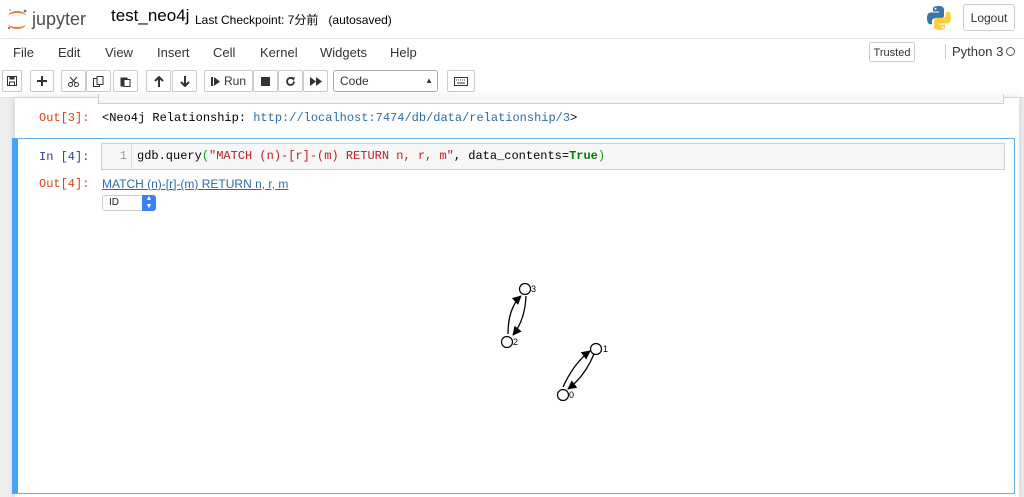 The height and width of the screenshot is (497, 1024). What do you see at coordinates (892, 52) in the screenshot?
I see `trusted-indicator: Trusted` at bounding box center [892, 52].